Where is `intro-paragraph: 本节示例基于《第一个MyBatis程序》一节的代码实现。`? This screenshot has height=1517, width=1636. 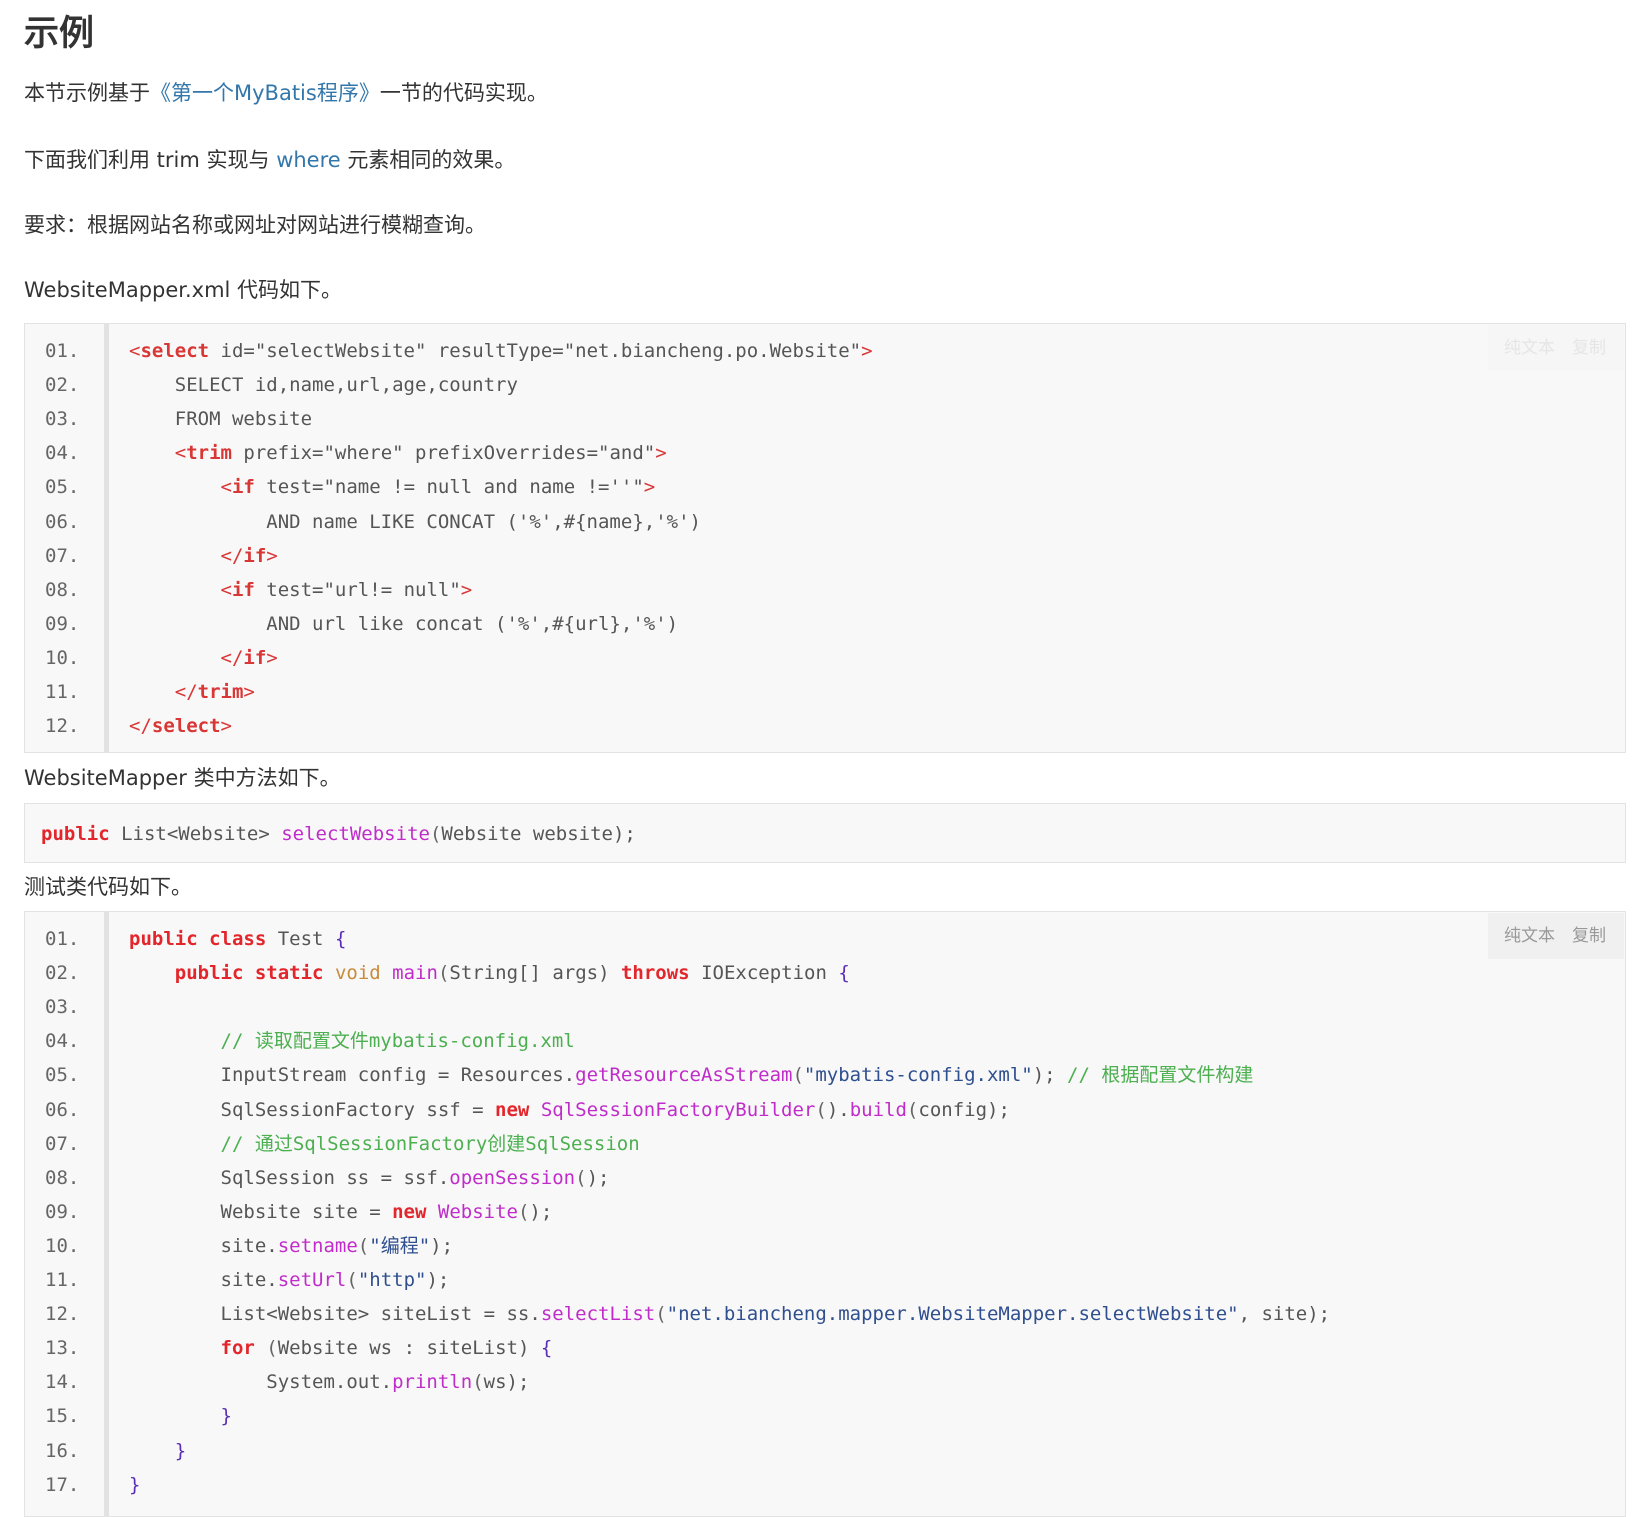
intro-paragraph: 本节示例基于《第一个MyBatis程序》一节的代码实现。 is located at coordinates (286, 93).